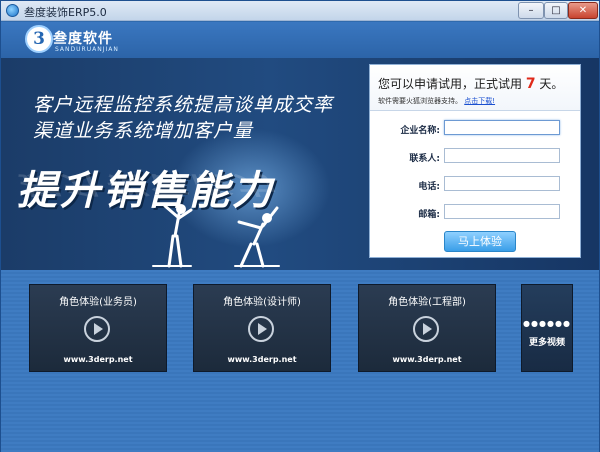 This screenshot has height=452, width=600. I want to click on trial-days: 7, so click(530, 84).